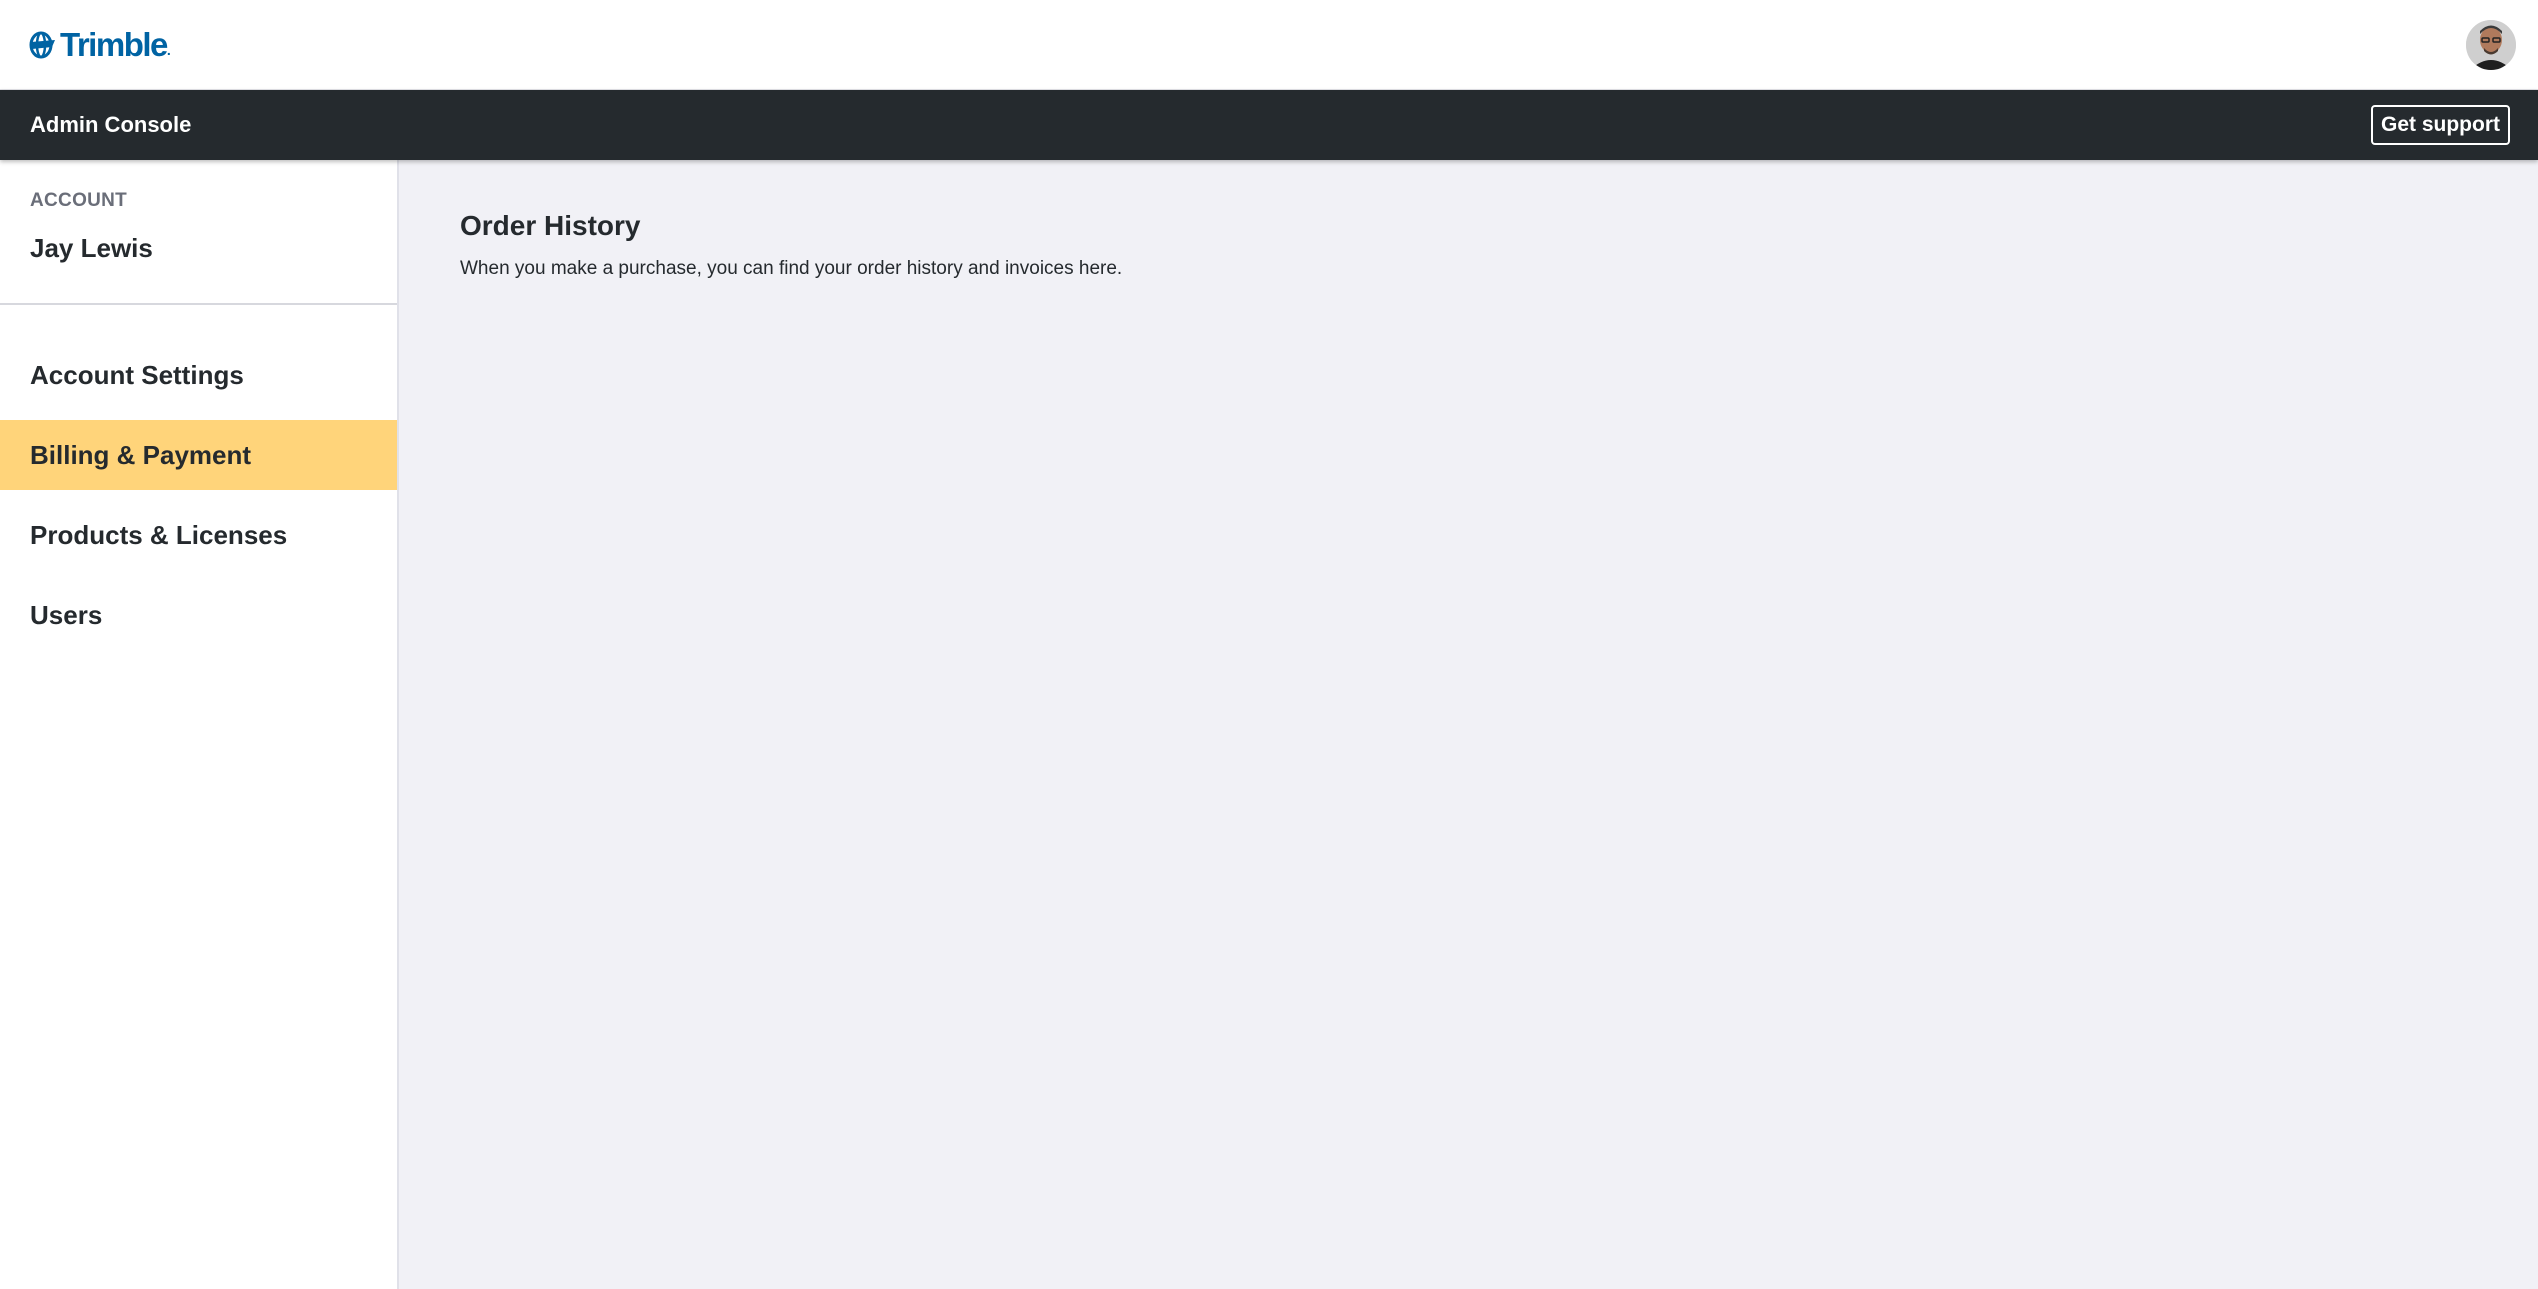  I want to click on admin-navbar: Admin Console Get support, so click(1269, 125).